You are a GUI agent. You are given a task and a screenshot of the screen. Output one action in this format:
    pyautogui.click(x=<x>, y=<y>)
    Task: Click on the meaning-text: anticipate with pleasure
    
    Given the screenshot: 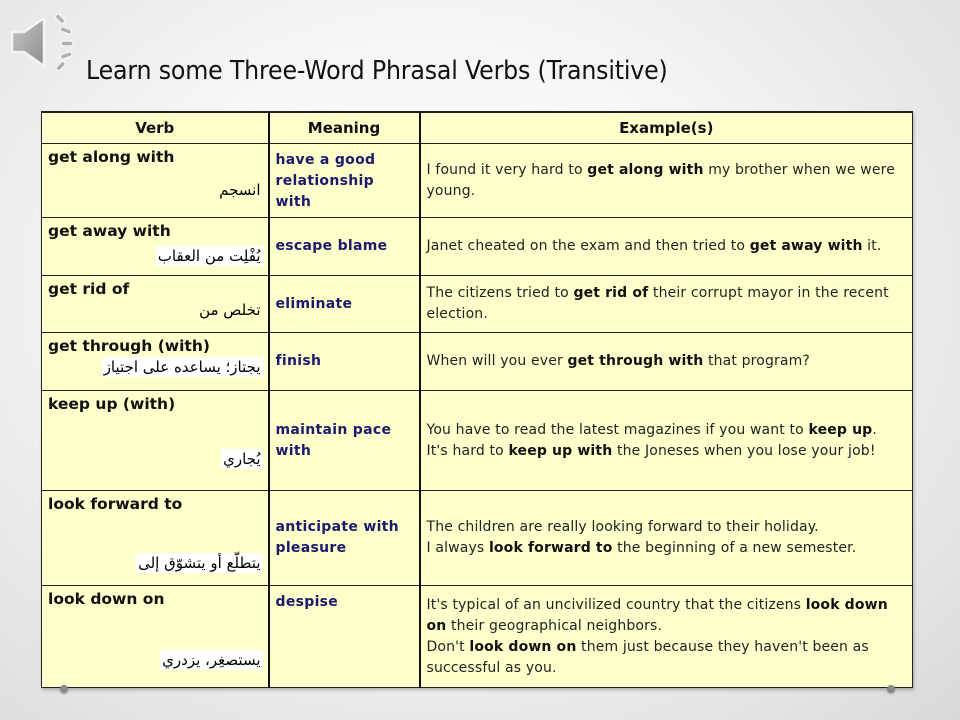 What is the action you would take?
    pyautogui.click(x=337, y=537)
    